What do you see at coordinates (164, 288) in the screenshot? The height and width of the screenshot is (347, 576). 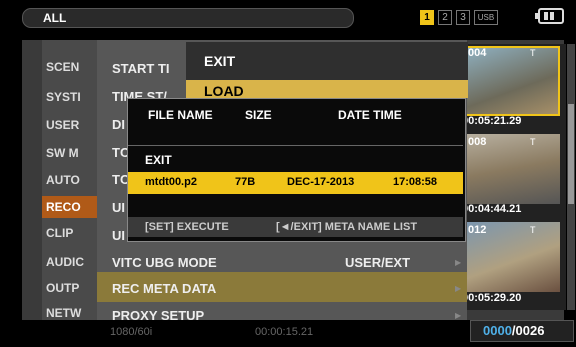 I see `menu-item-rec-meta-data: REC META DATA` at bounding box center [164, 288].